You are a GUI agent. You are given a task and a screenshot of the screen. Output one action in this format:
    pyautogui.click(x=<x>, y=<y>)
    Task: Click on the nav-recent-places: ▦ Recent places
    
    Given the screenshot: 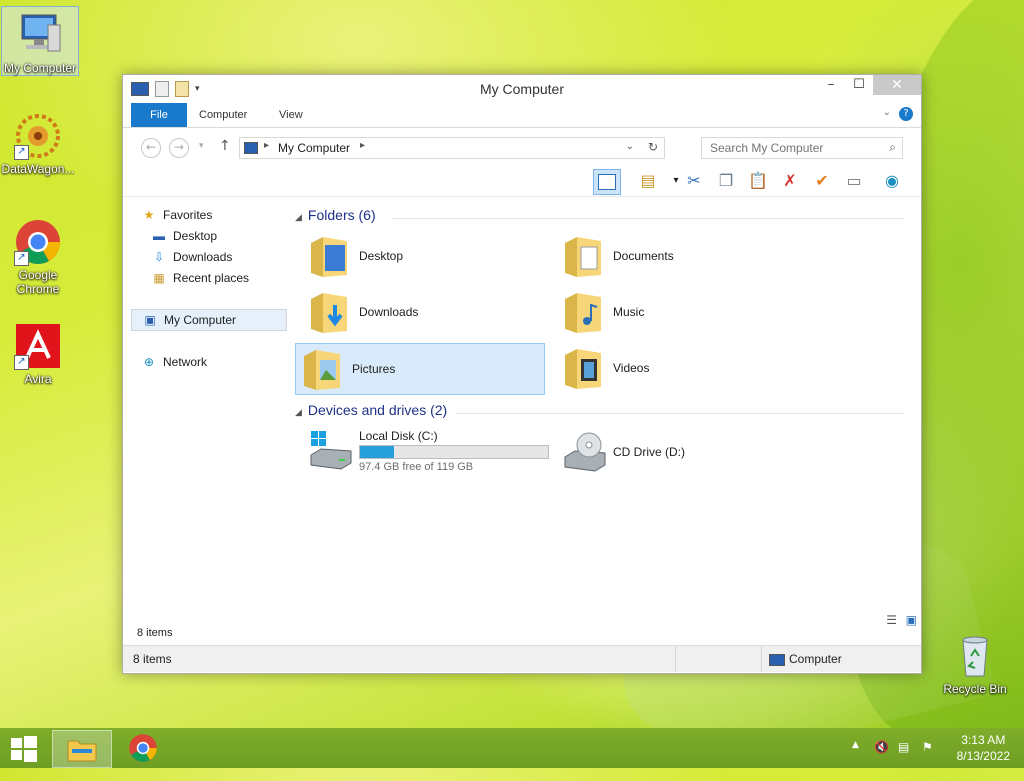 What is the action you would take?
    pyautogui.click(x=229, y=278)
    